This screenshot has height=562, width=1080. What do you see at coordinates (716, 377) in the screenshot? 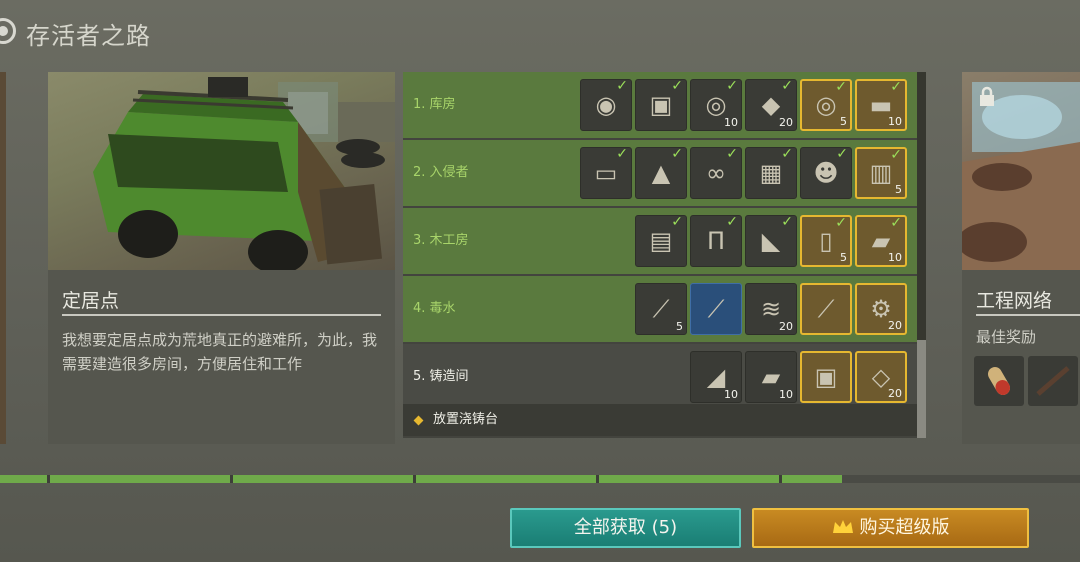
I see `iron-bar-icon: ◢ 10` at bounding box center [716, 377].